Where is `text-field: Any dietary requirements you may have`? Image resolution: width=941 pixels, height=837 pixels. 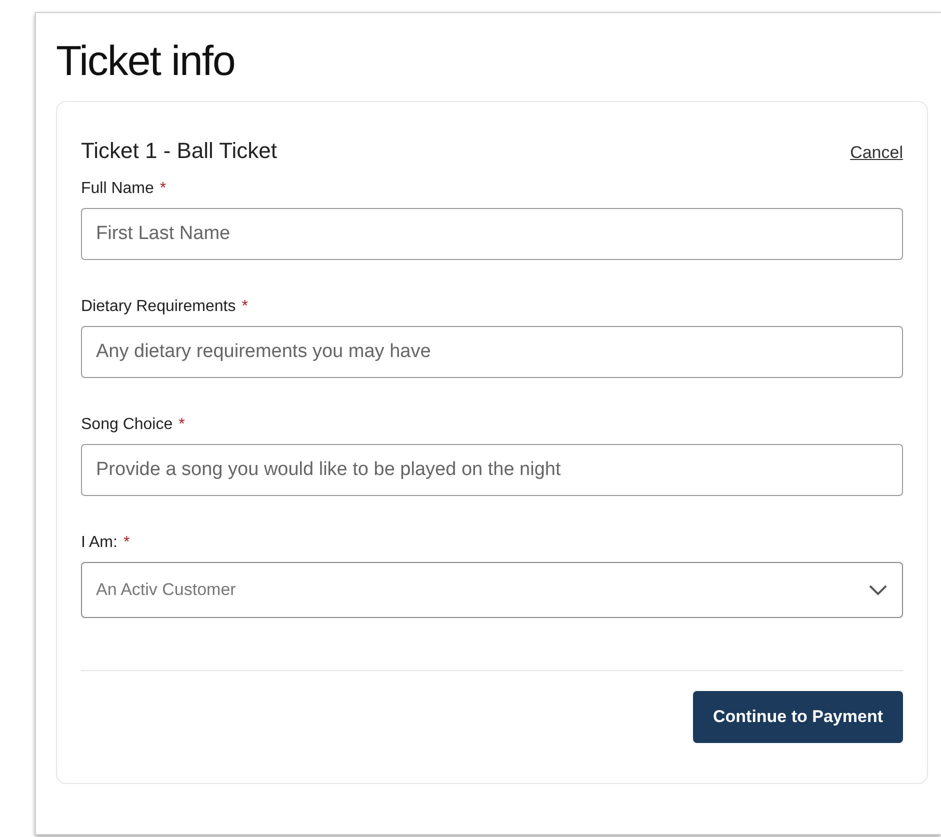 text-field: Any dietary requirements you may have is located at coordinates (492, 352).